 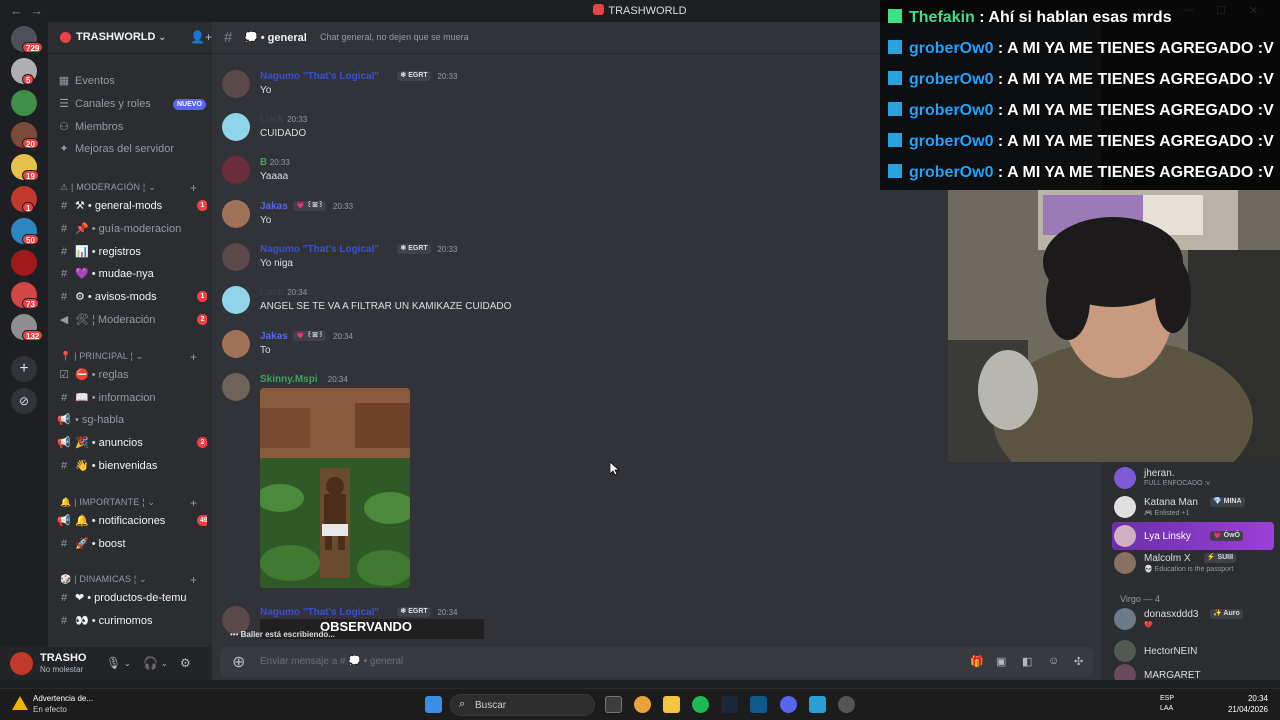 I want to click on steam-icon, so click(x=729, y=704).